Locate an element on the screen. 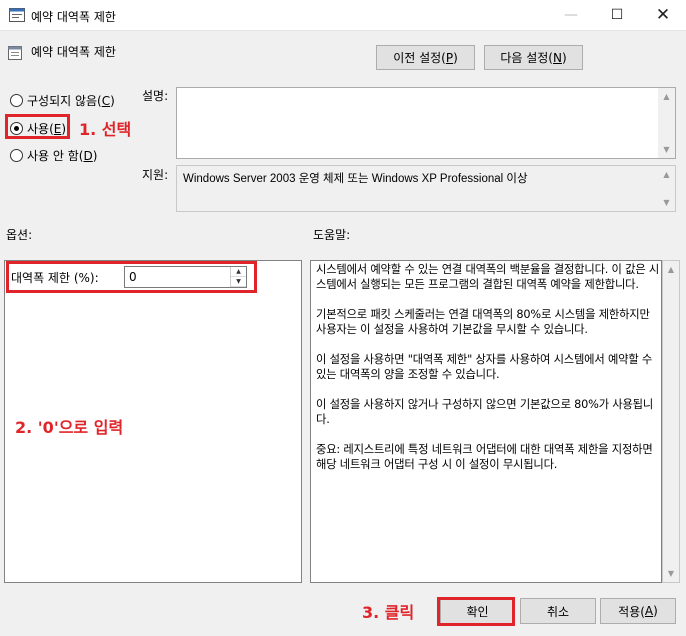 The width and height of the screenshot is (686, 636). comment-textarea: ▲ ▼ is located at coordinates (426, 123).